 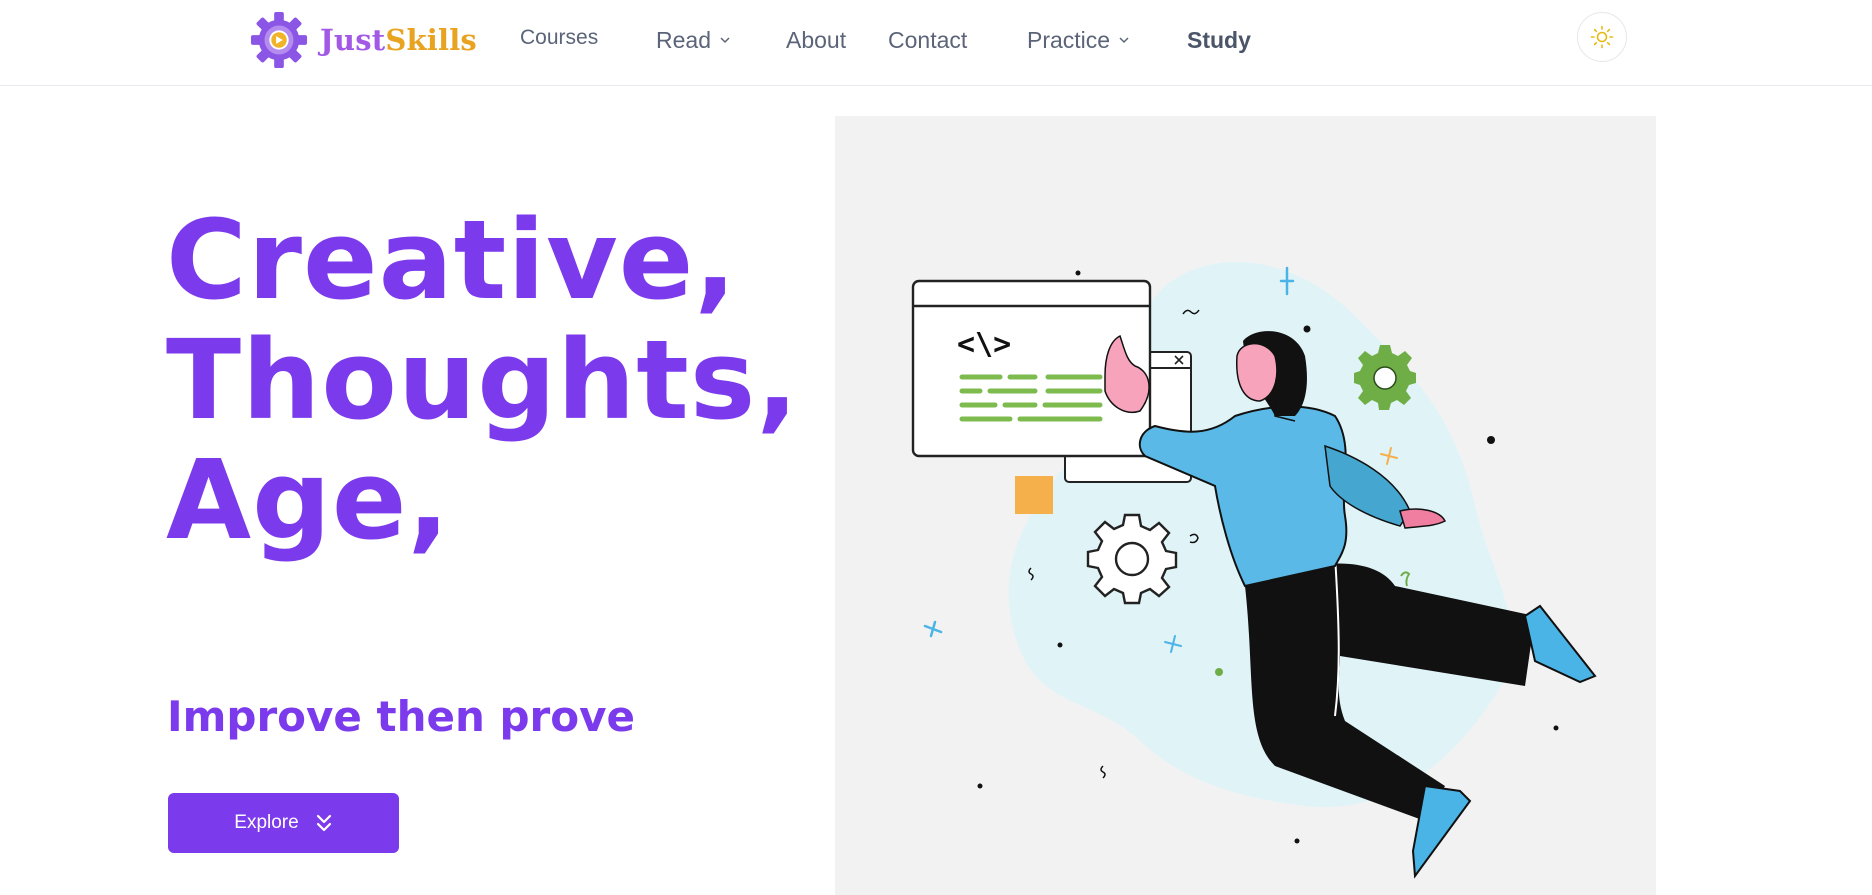 What do you see at coordinates (483, 380) in the screenshot?
I see `hero-title-line-2: Thoughts,` at bounding box center [483, 380].